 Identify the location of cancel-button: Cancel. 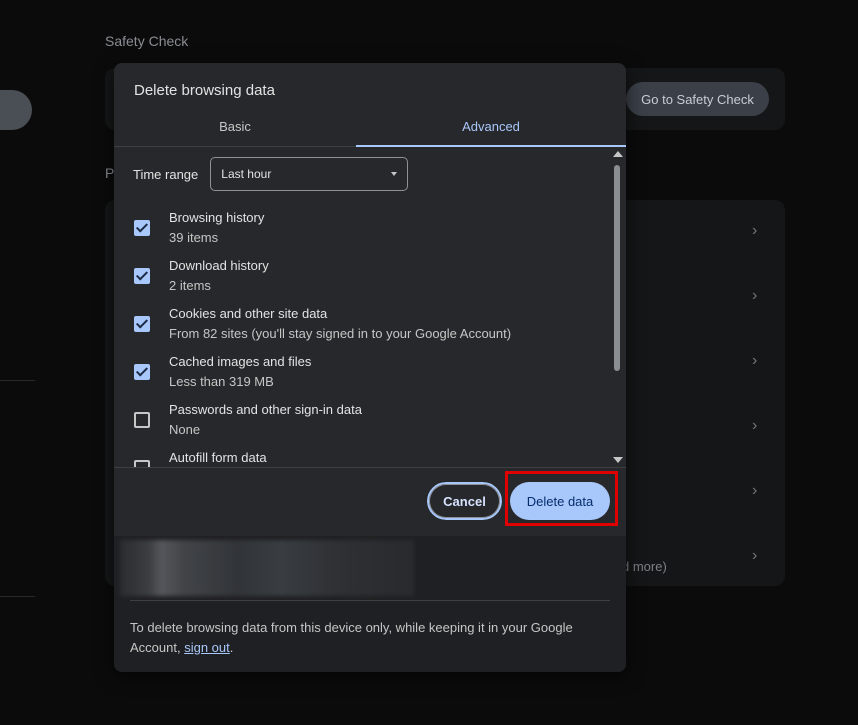
(464, 501).